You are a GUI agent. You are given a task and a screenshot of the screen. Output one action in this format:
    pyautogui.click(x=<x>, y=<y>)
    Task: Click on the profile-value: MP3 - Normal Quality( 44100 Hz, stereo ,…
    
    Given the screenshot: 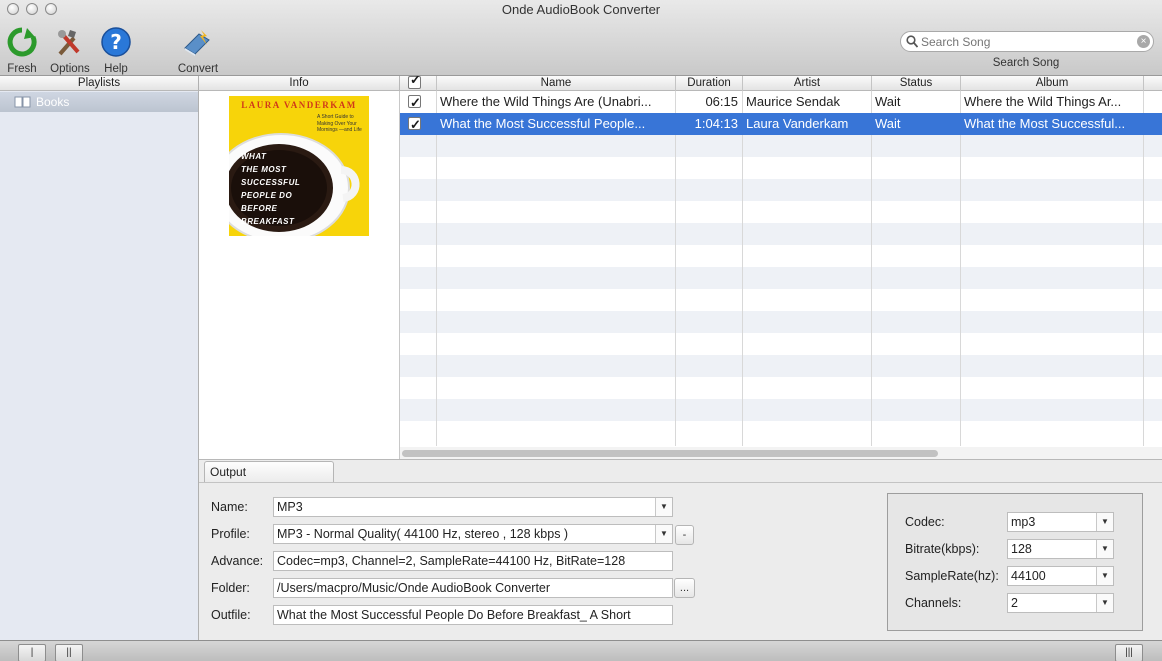 What is the action you would take?
    pyautogui.click(x=423, y=534)
    